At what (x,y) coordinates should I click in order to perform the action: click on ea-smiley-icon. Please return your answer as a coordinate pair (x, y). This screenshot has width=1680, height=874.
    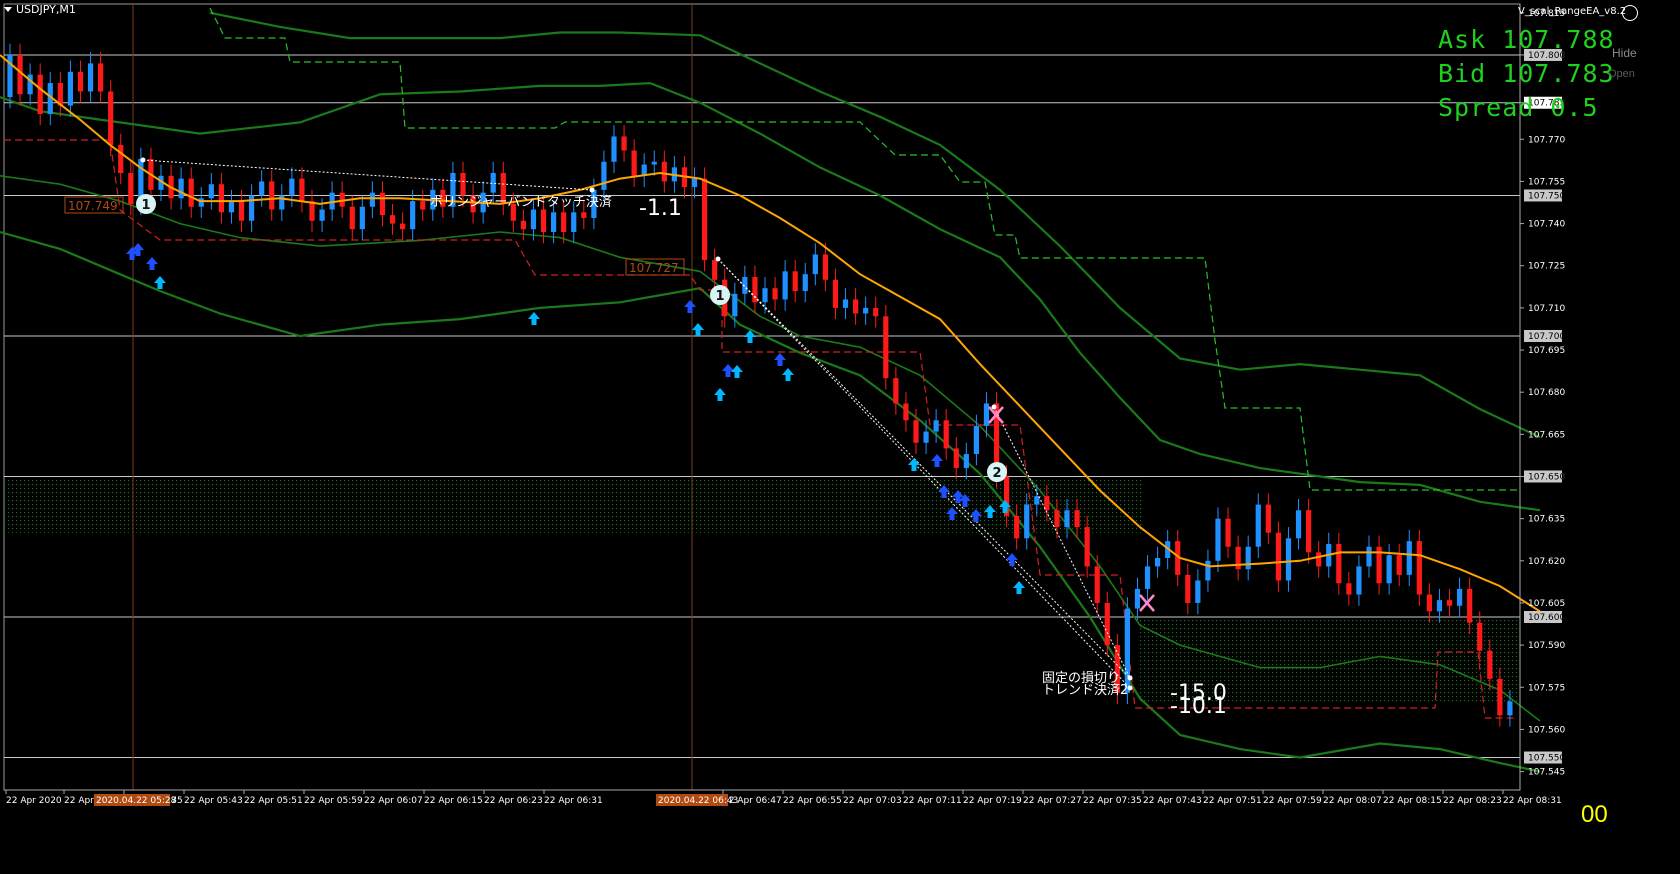
    Looking at the image, I should click on (1630, 13).